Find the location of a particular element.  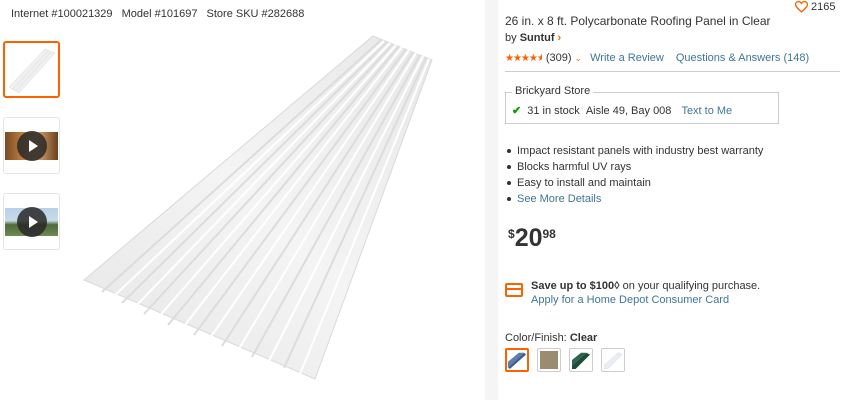

favorite-button: 2165 is located at coordinates (815, 7).